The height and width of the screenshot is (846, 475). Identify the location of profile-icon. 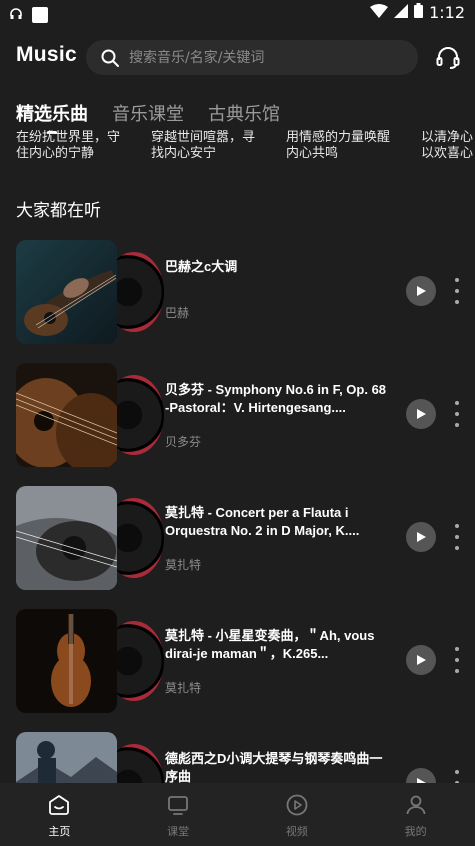
(416, 805).